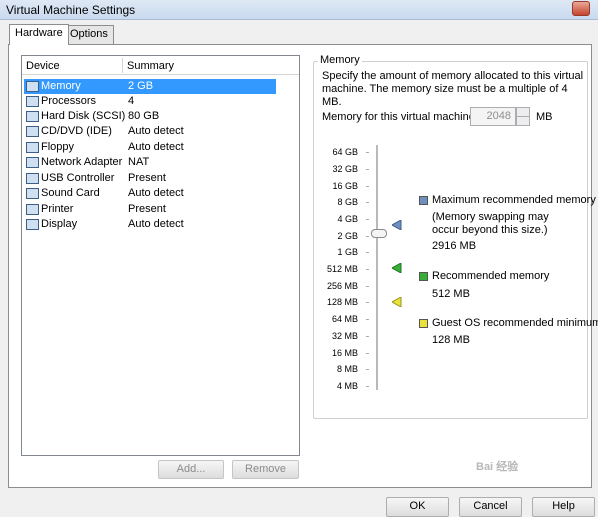 The height and width of the screenshot is (517, 598). What do you see at coordinates (397, 268) in the screenshot?
I see `recommended-marker` at bounding box center [397, 268].